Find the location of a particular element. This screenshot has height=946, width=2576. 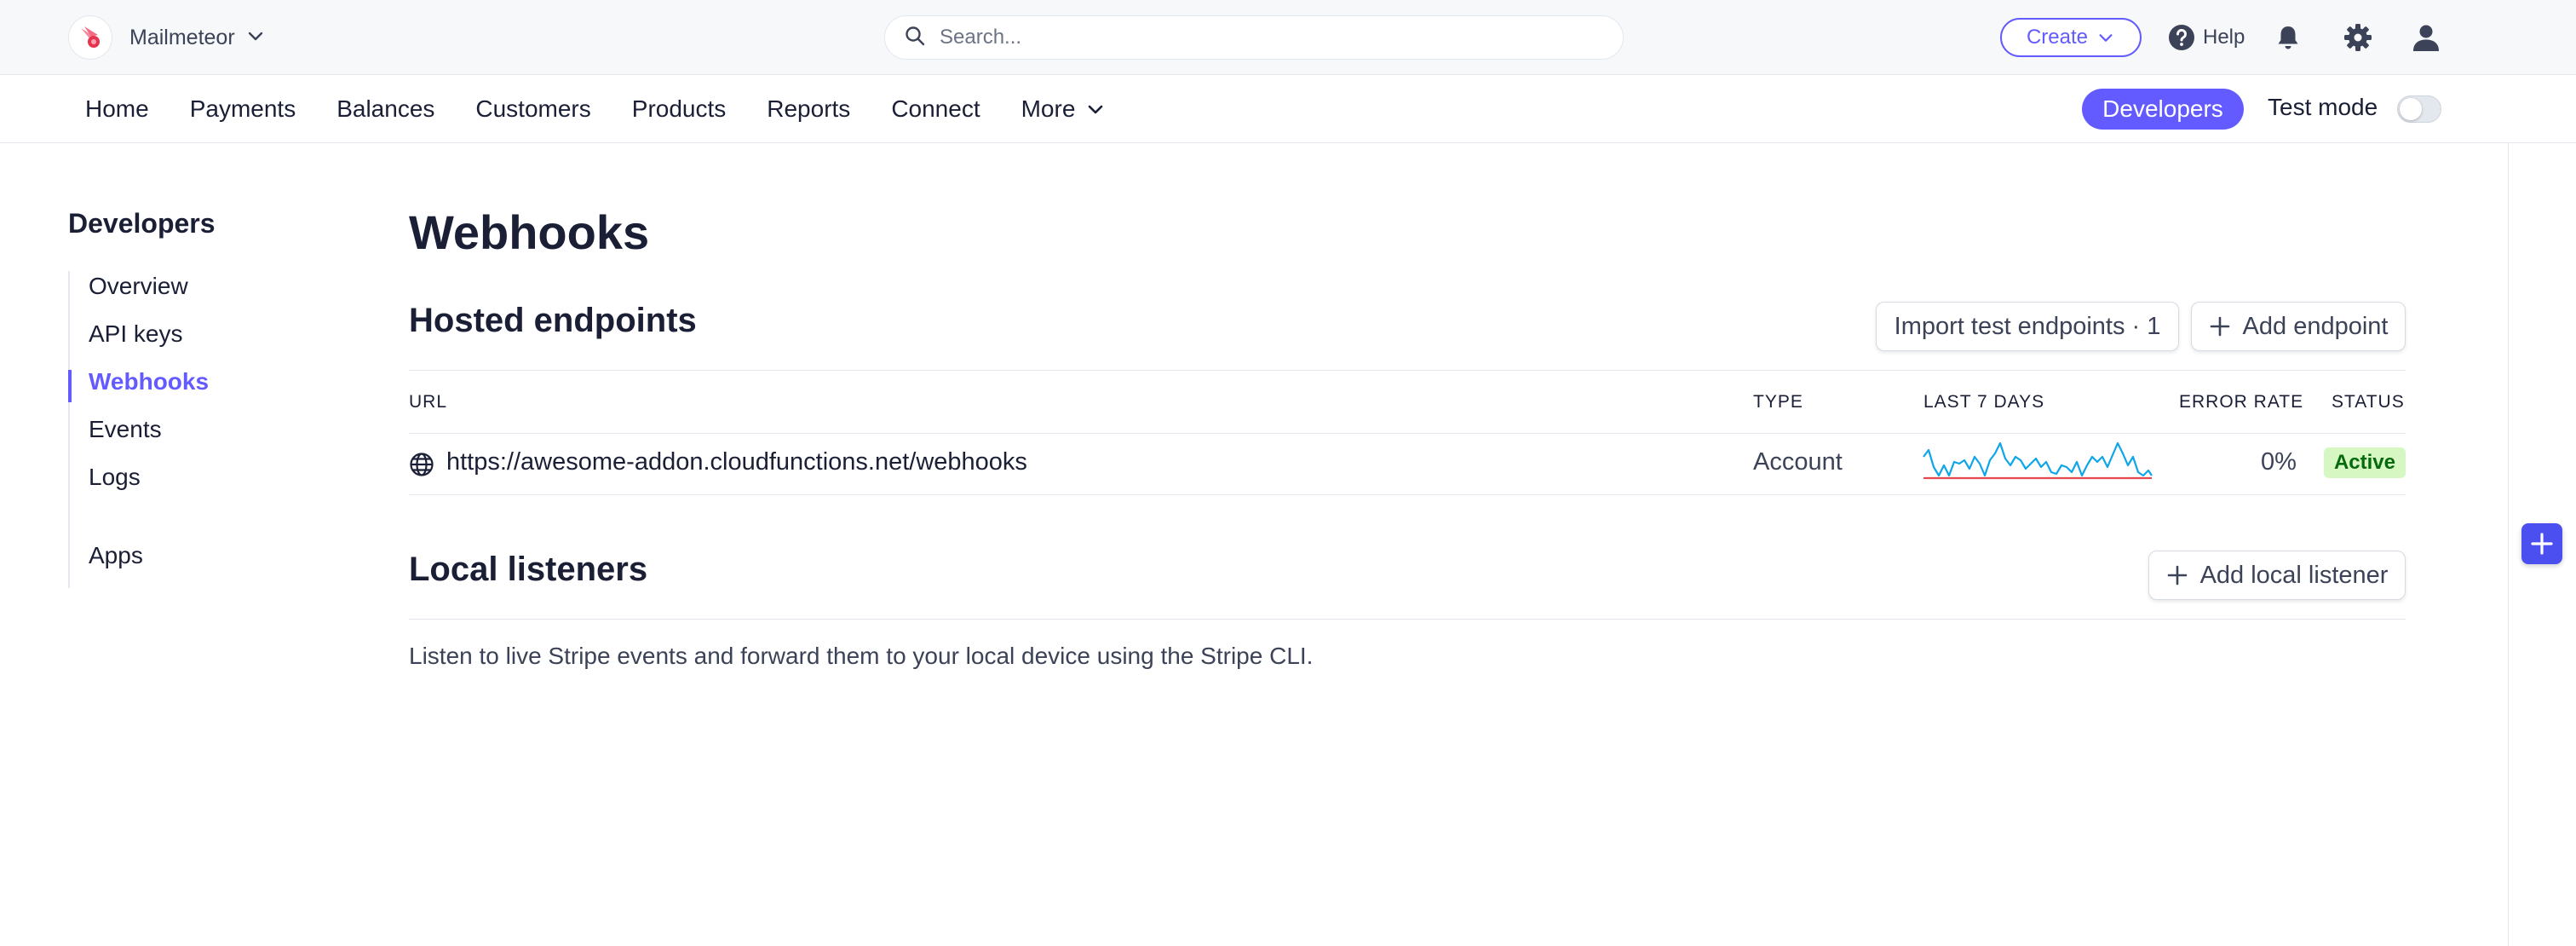

toggle-knob is located at coordinates (2411, 109).